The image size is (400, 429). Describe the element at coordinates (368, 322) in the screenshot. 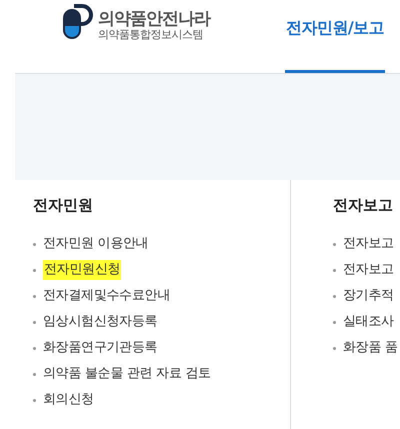

I see `menu-link: 실태조사` at that location.